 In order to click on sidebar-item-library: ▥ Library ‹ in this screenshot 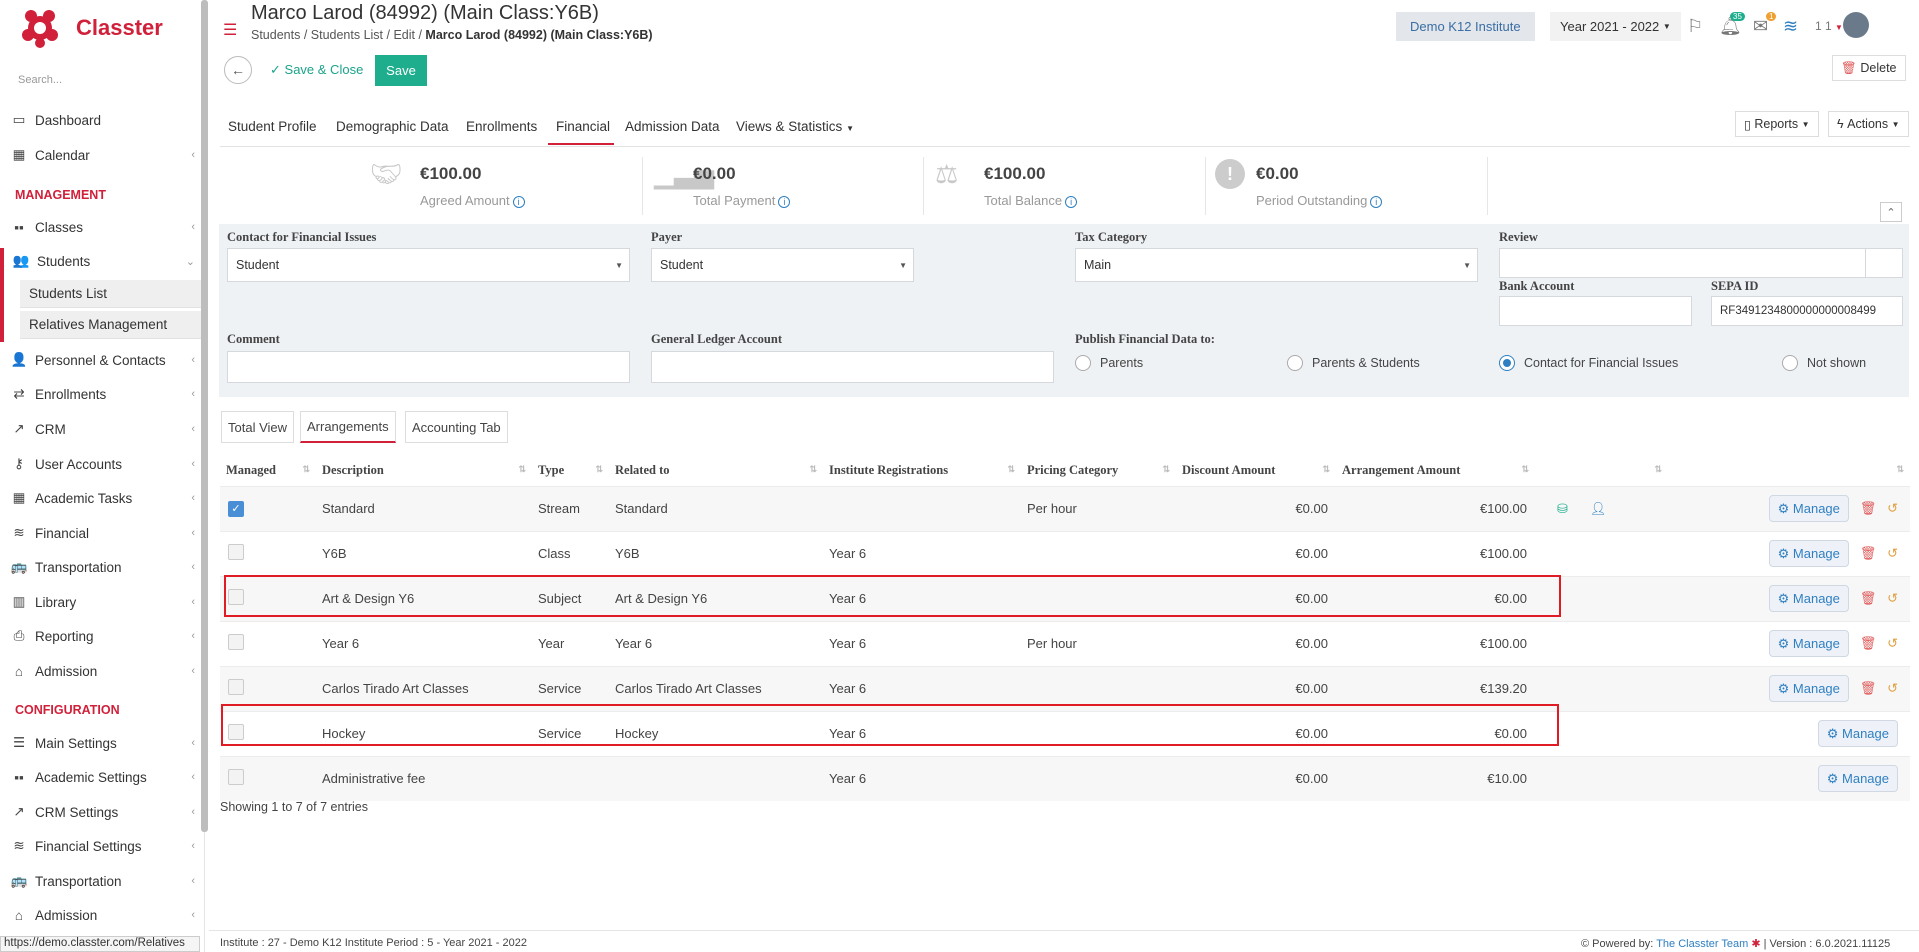, I will do `click(100, 602)`.